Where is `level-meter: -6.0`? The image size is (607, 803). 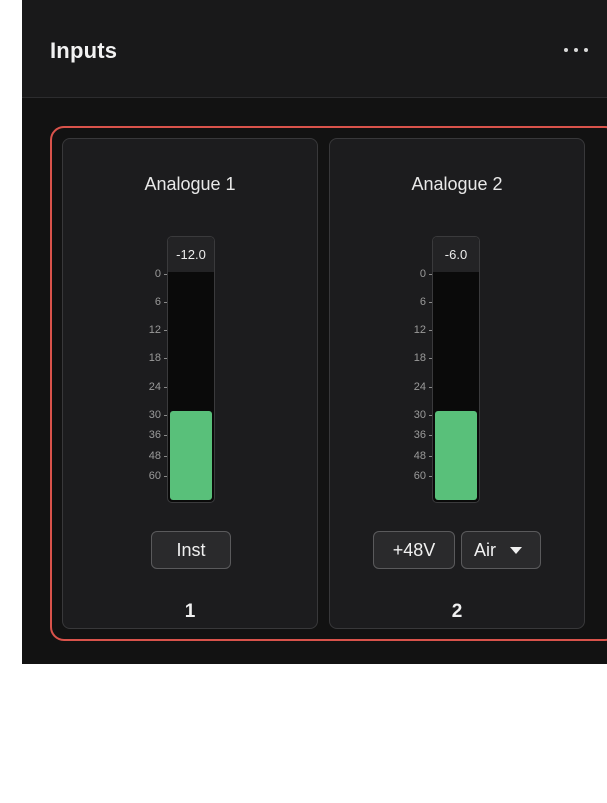 level-meter: -6.0 is located at coordinates (456, 369).